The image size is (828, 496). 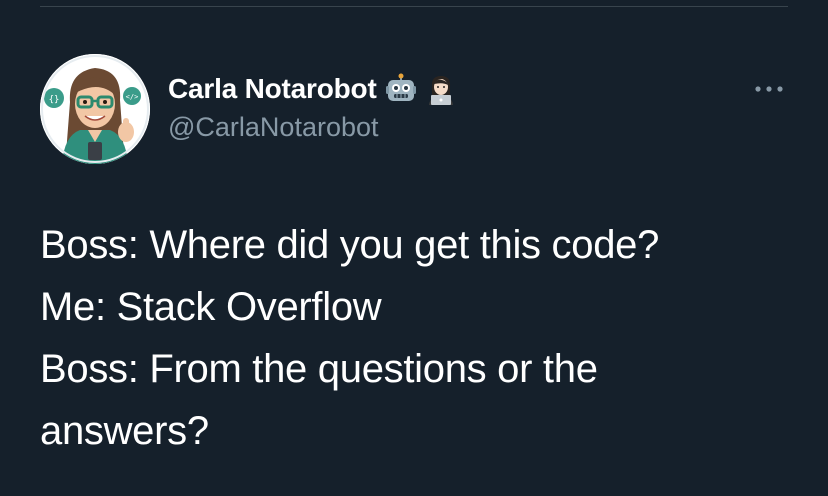 I want to click on author-name-row: Carla Notarobot, so click(x=312, y=89).